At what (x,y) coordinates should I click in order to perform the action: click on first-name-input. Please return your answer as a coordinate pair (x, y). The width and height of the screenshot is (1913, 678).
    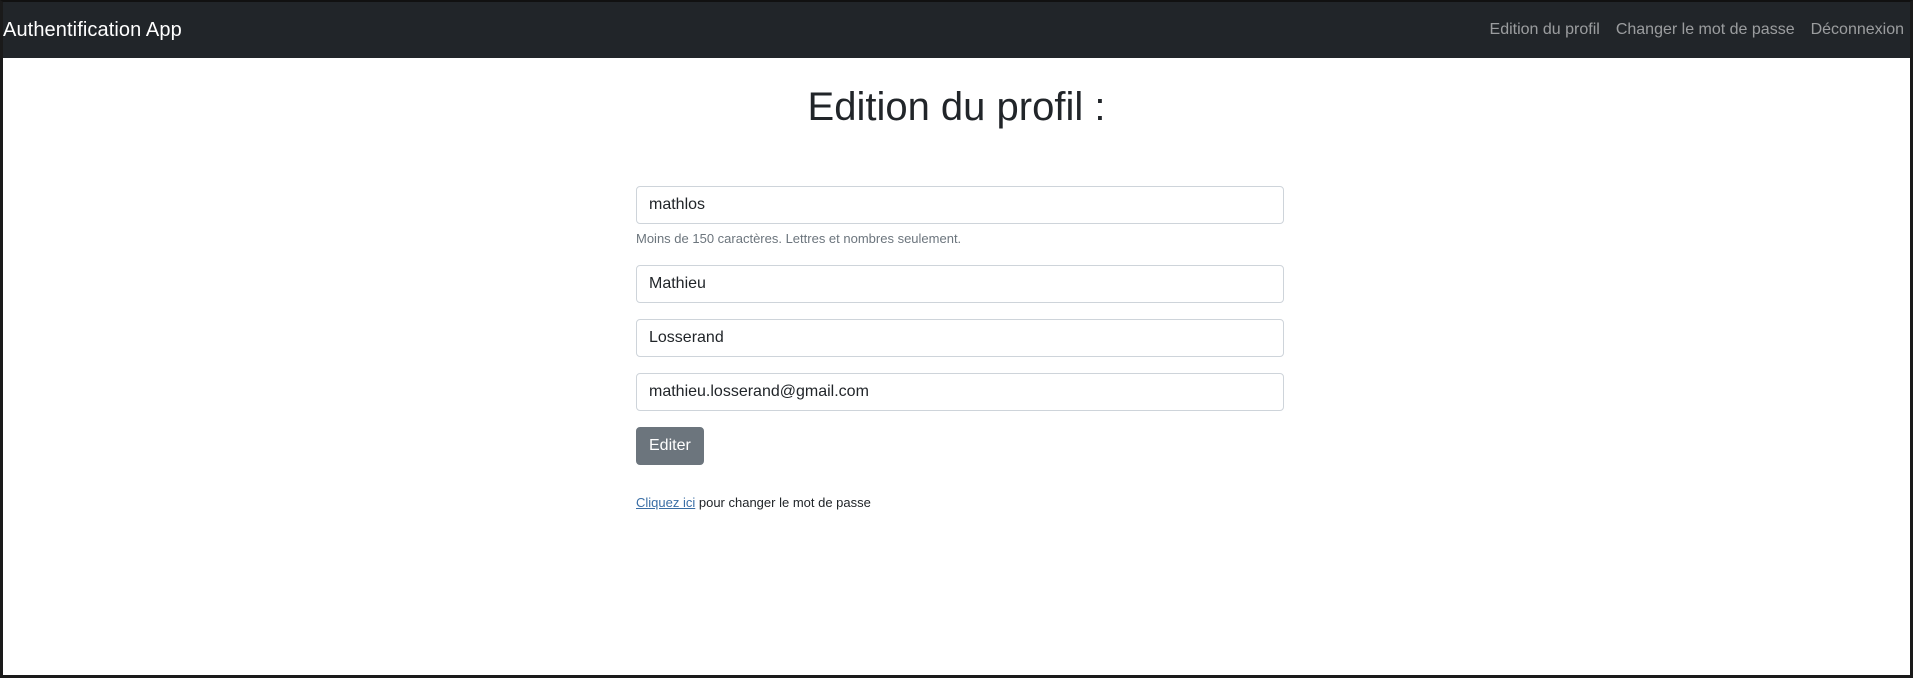
    Looking at the image, I should click on (960, 284).